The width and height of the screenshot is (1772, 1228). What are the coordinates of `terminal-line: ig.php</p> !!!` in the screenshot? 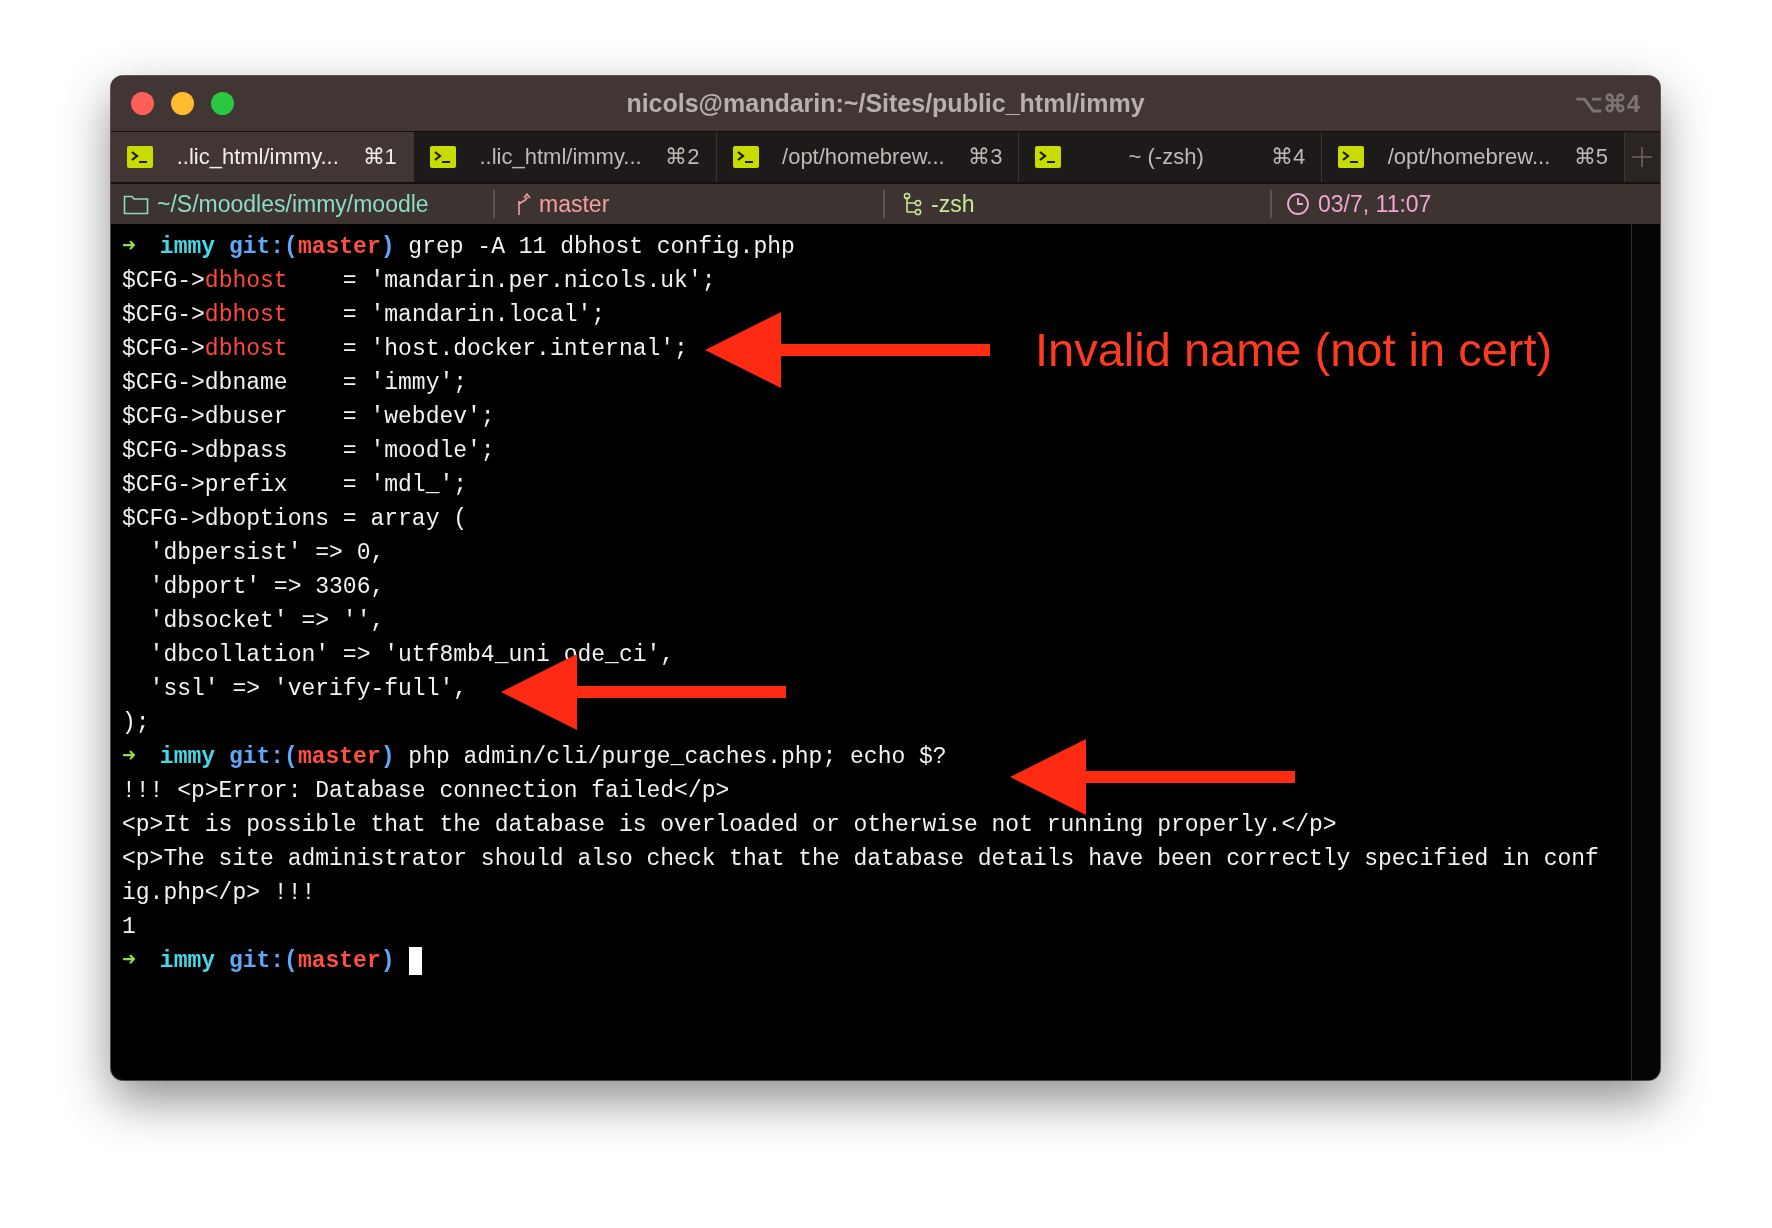 It's located at (219, 893).